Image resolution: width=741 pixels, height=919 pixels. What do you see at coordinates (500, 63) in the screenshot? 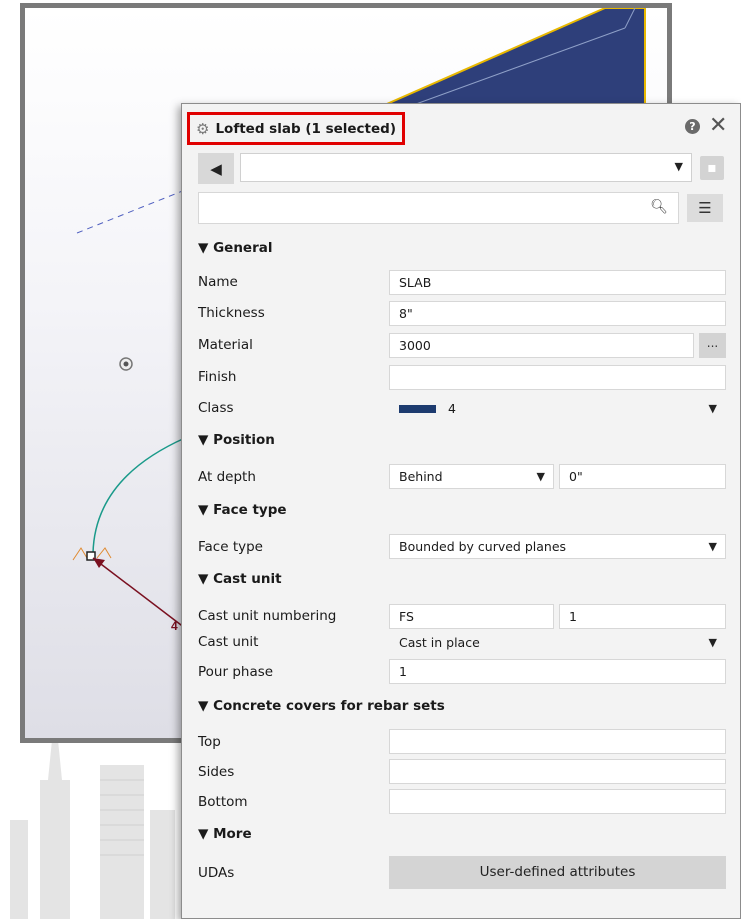
I see `slab-object` at bounding box center [500, 63].